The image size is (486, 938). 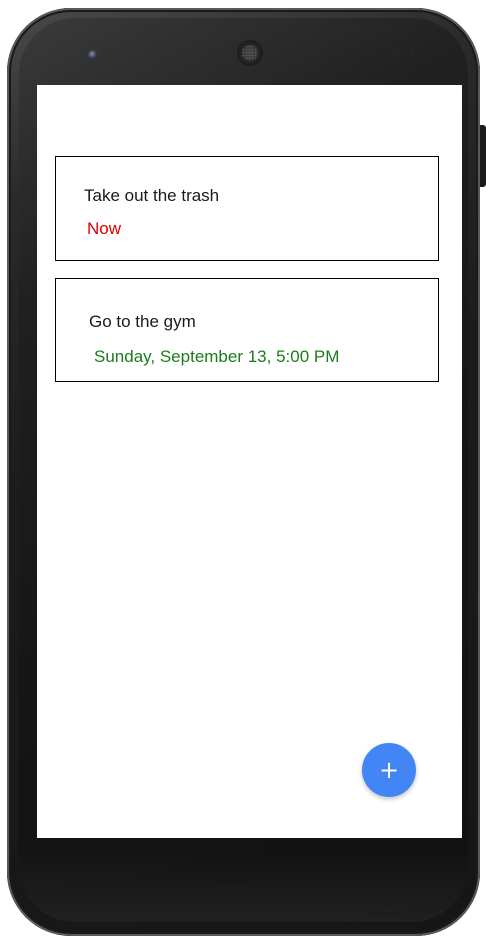 I want to click on task-title: Take out the trash, so click(x=152, y=195).